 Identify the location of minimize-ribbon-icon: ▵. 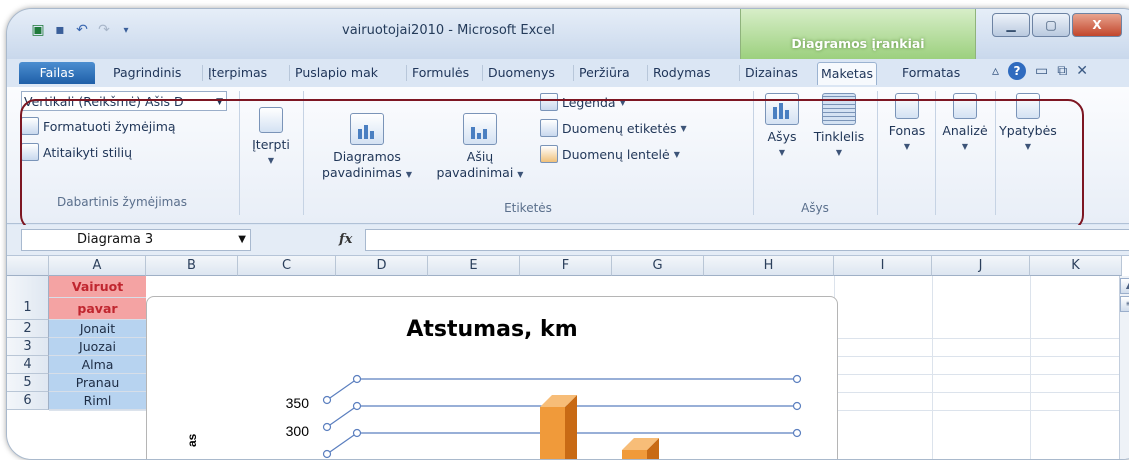
(995, 71).